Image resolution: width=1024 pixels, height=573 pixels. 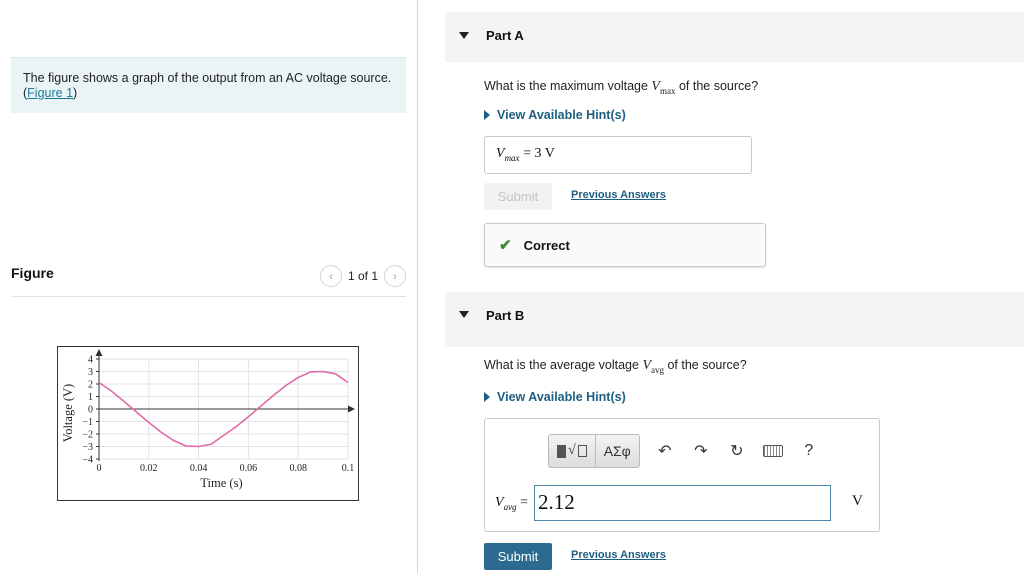 I want to click on y-tick-label: 2, so click(x=90, y=385).